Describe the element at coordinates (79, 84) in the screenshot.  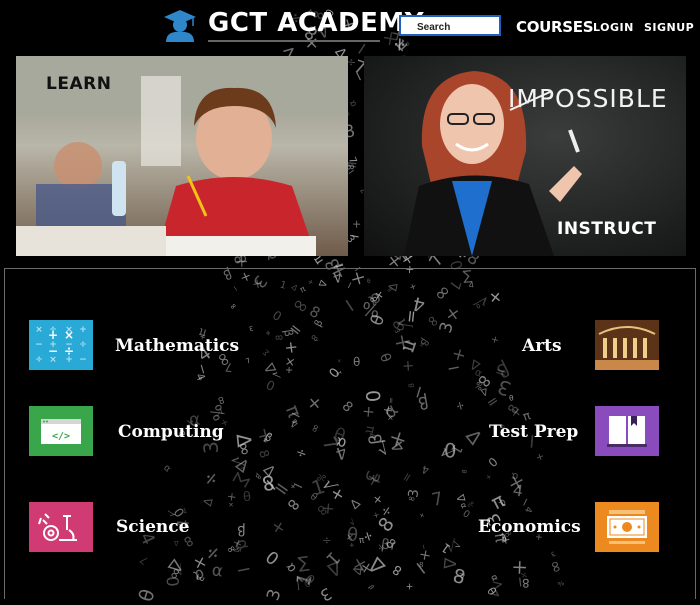
I see `learn-label: LEARN` at that location.